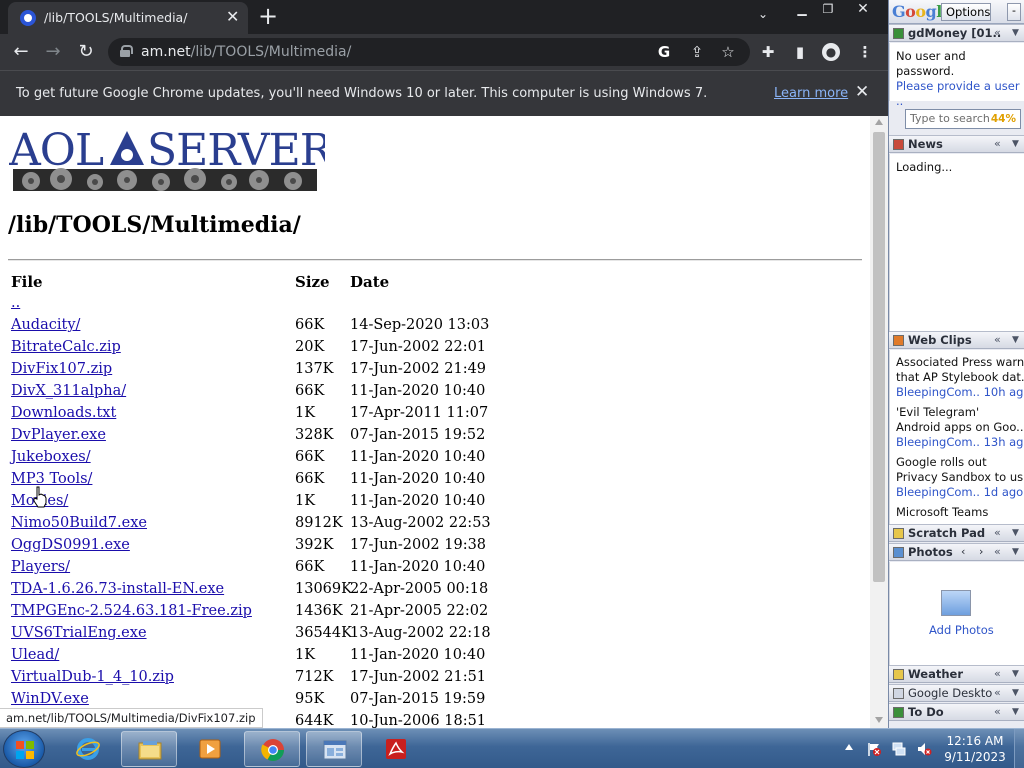  I want to click on file-link: DivFix107.zip, so click(61, 369).